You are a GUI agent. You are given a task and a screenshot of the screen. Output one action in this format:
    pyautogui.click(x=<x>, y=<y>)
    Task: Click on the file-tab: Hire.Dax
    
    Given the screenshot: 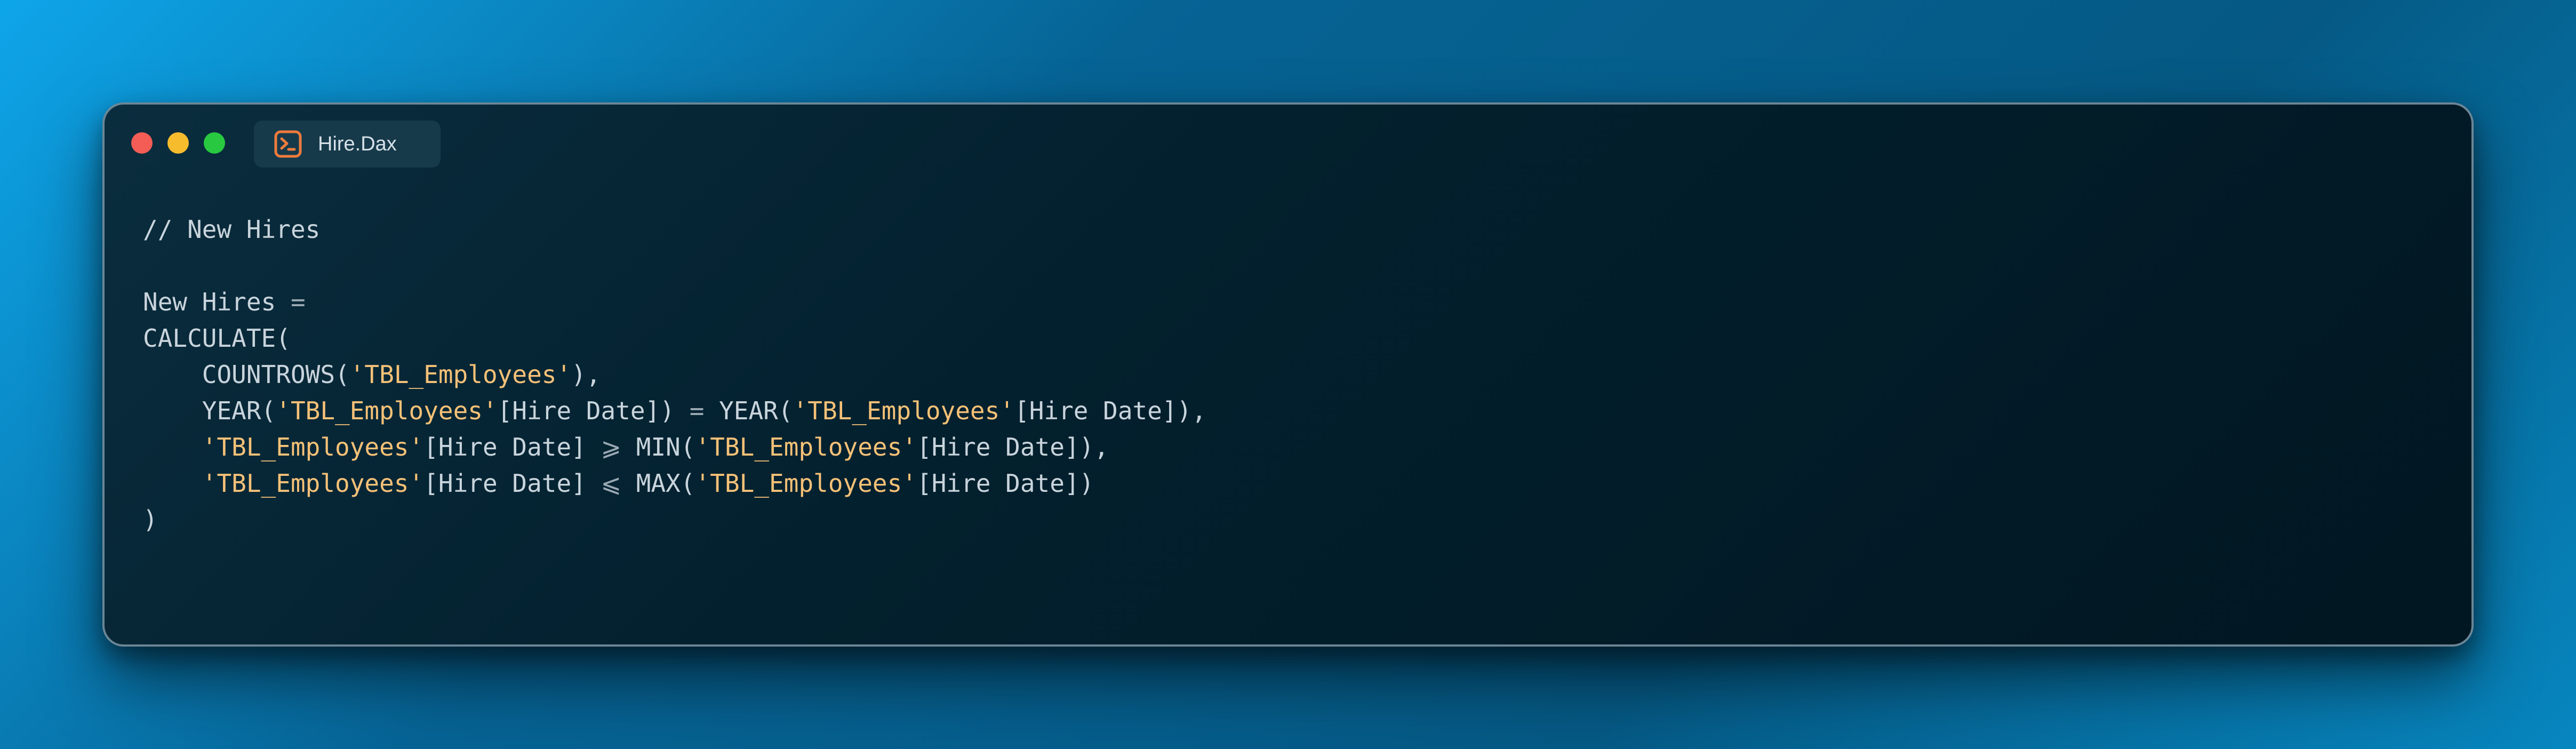 What is the action you would take?
    pyautogui.click(x=347, y=144)
    